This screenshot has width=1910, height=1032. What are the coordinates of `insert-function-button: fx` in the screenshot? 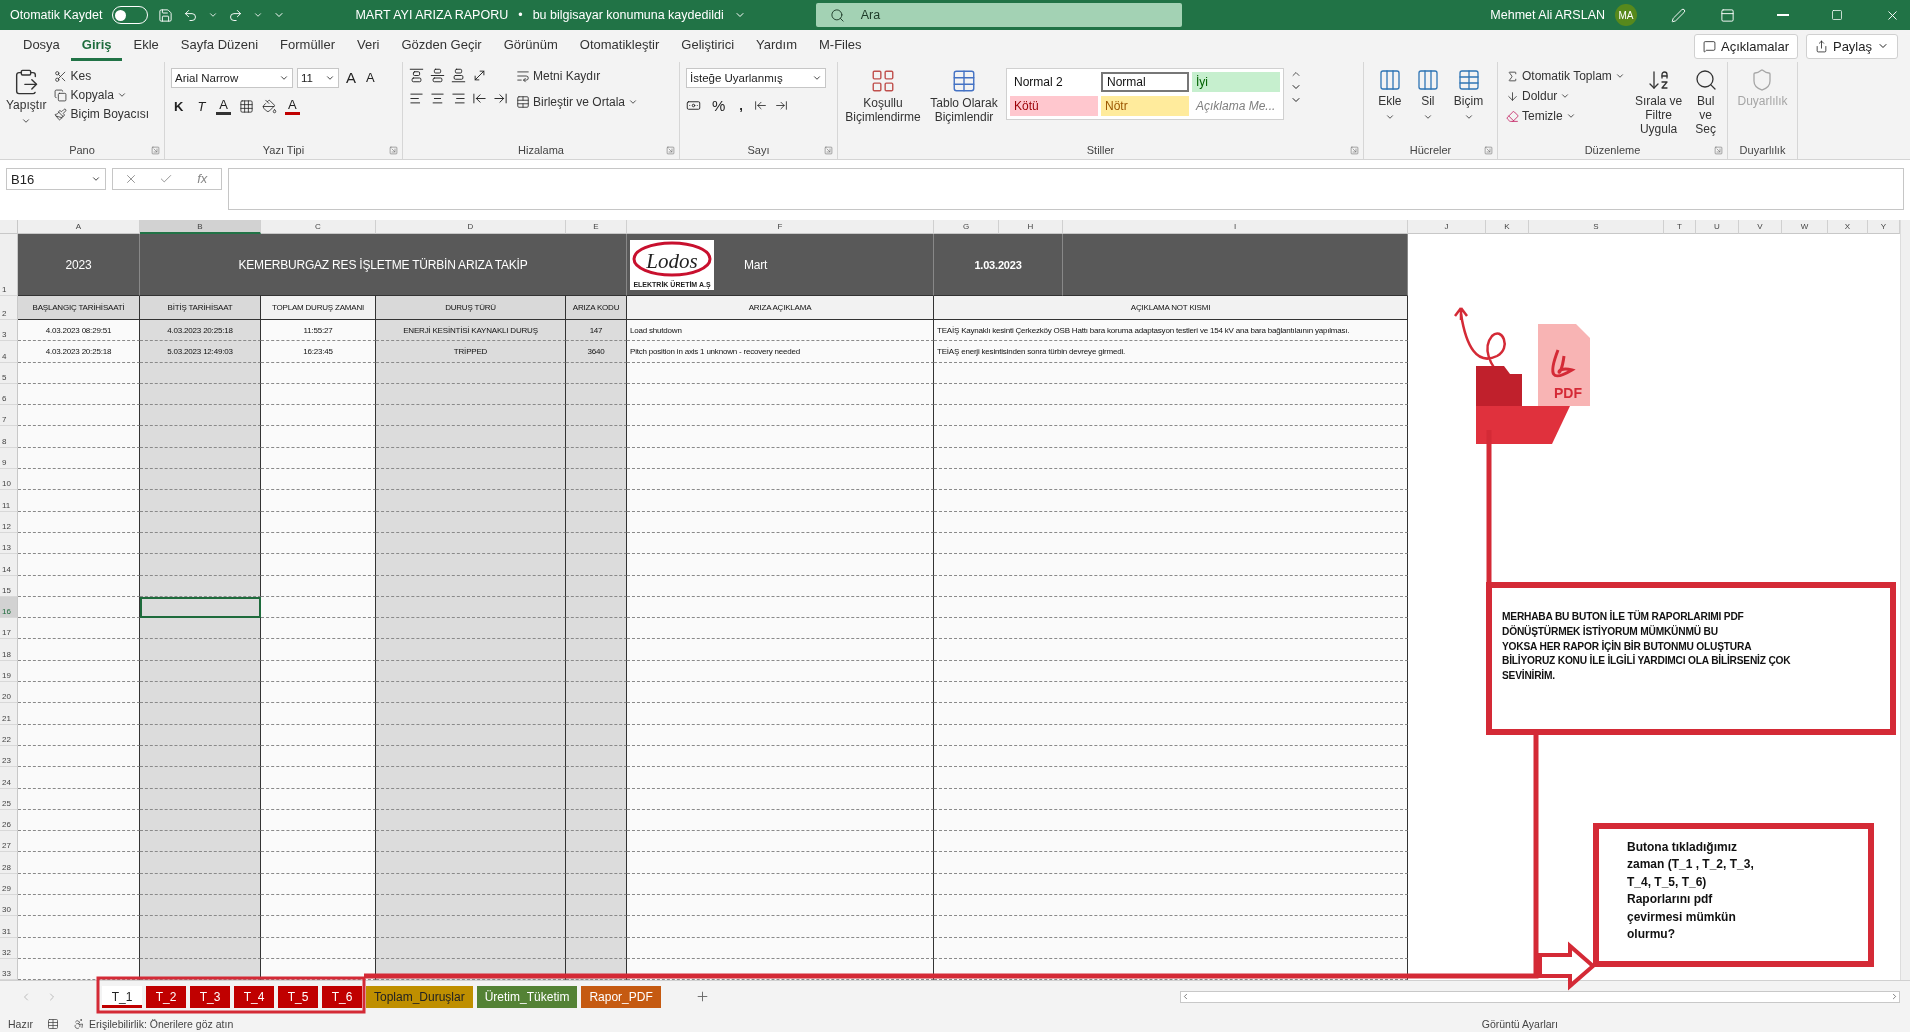 It's located at (202, 179).